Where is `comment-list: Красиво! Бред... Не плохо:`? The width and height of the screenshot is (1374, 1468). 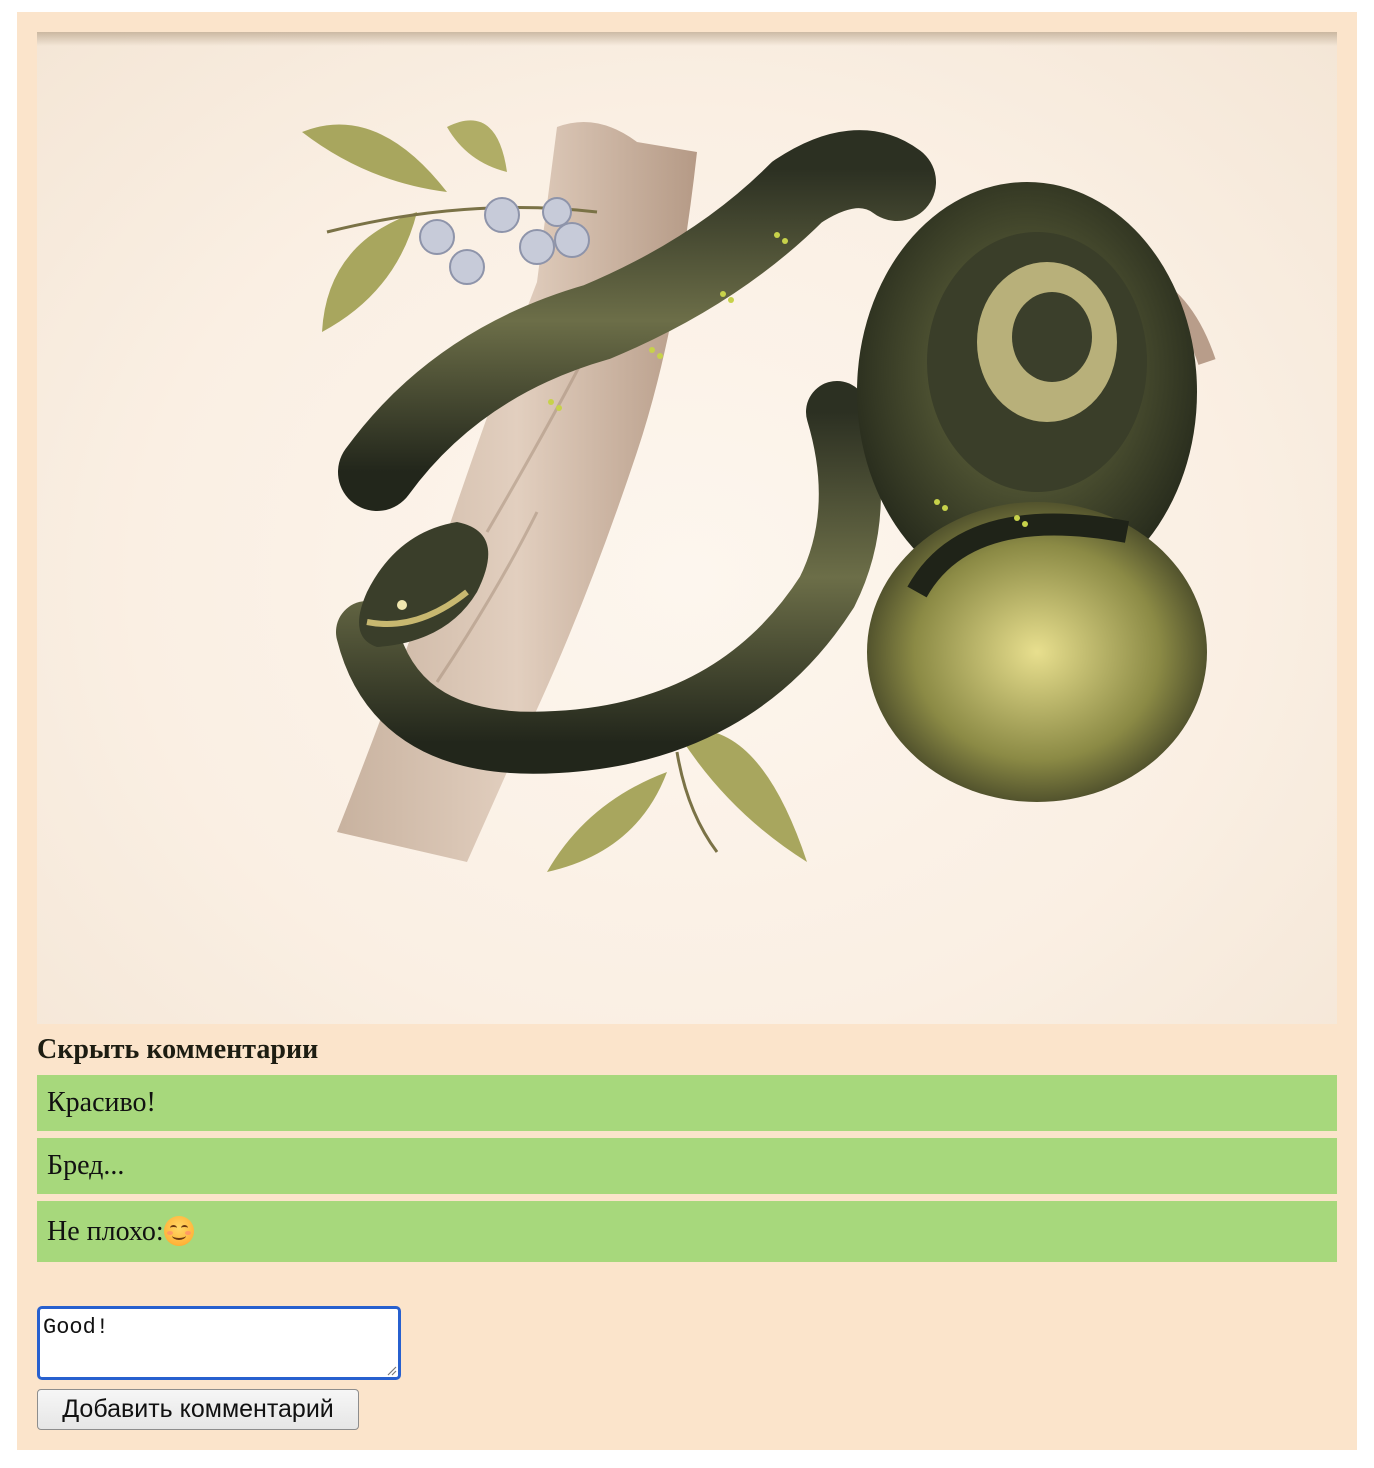
comment-list: Красиво! Бред... Не плохо: is located at coordinates (687, 1172).